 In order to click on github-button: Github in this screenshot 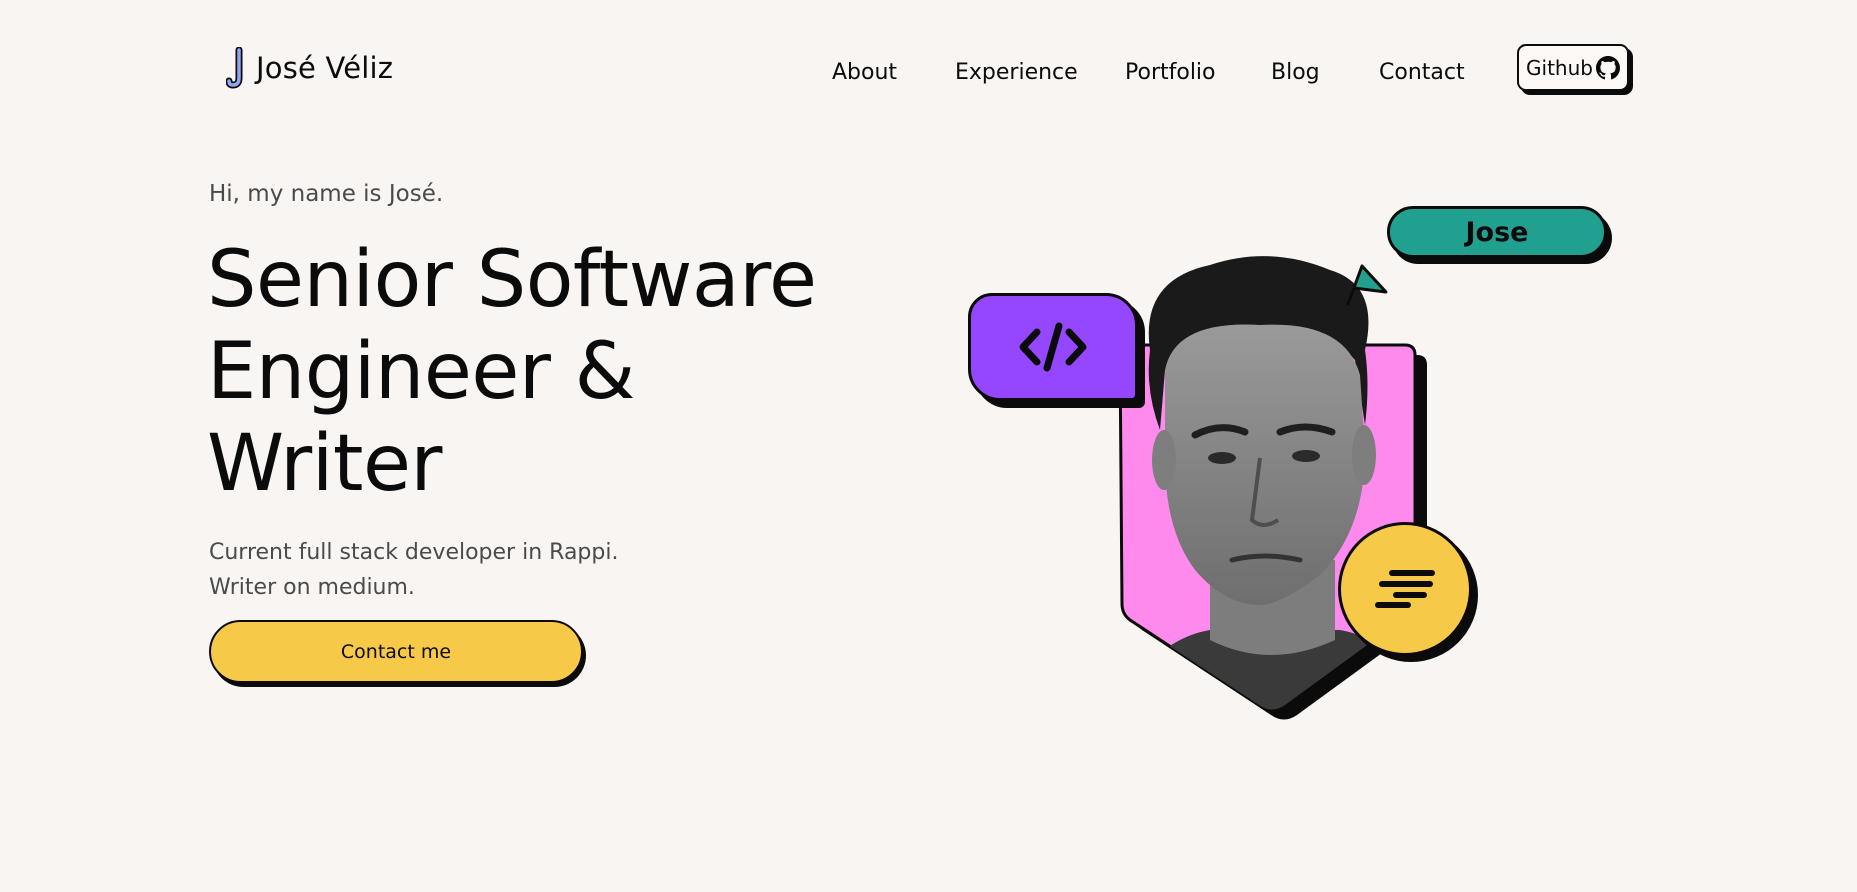, I will do `click(1573, 67)`.